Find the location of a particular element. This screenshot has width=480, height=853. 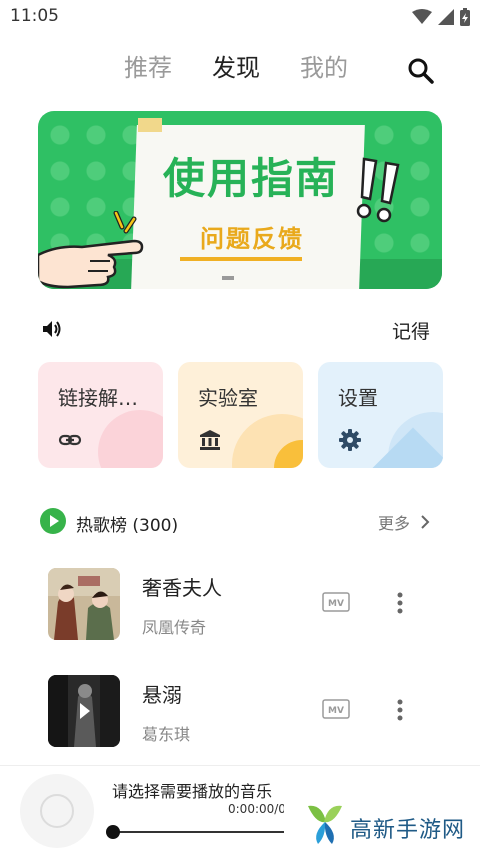

progress-track is located at coordinates (198, 832).